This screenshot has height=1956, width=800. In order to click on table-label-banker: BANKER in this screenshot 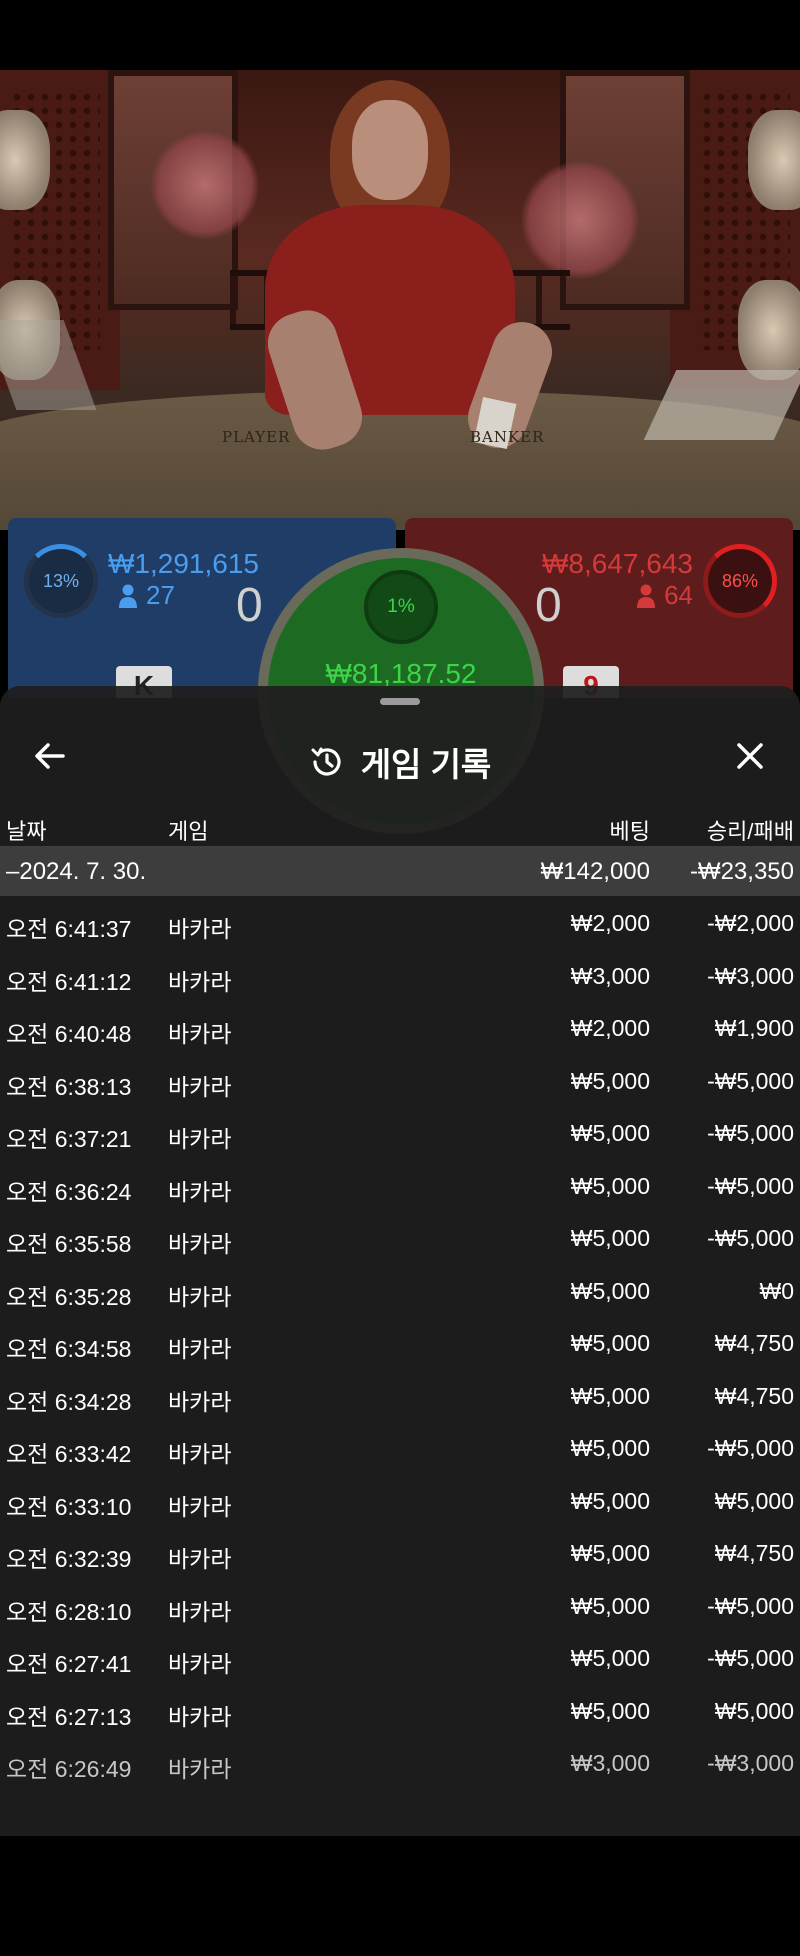, I will do `click(507, 437)`.